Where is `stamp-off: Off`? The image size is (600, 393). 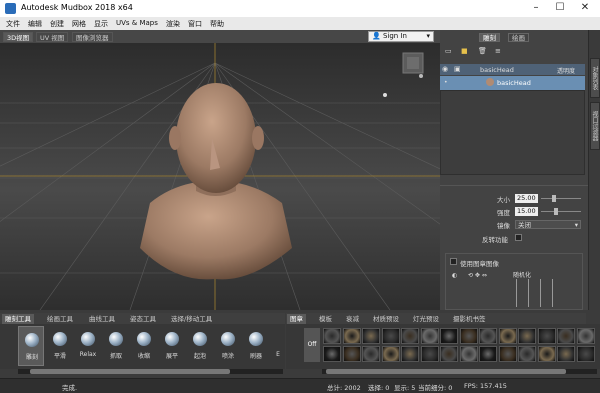 stamp-off: Off is located at coordinates (312, 345).